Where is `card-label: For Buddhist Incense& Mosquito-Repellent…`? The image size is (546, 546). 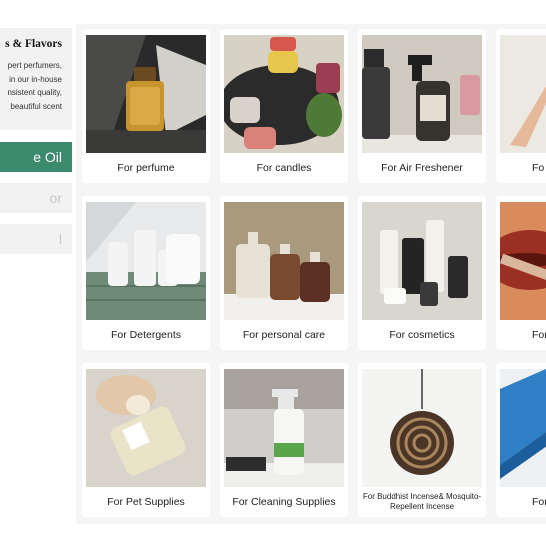 card-label: For Buddhist Incense& Mosquito-Repellent… is located at coordinates (422, 501).